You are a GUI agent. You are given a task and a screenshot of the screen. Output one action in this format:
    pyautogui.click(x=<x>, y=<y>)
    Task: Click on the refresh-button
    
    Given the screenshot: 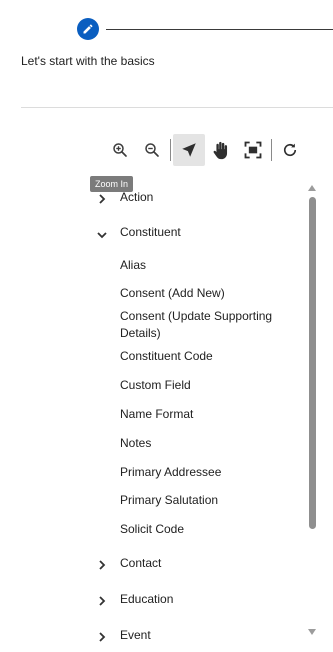 What is the action you would take?
    pyautogui.click(x=290, y=150)
    